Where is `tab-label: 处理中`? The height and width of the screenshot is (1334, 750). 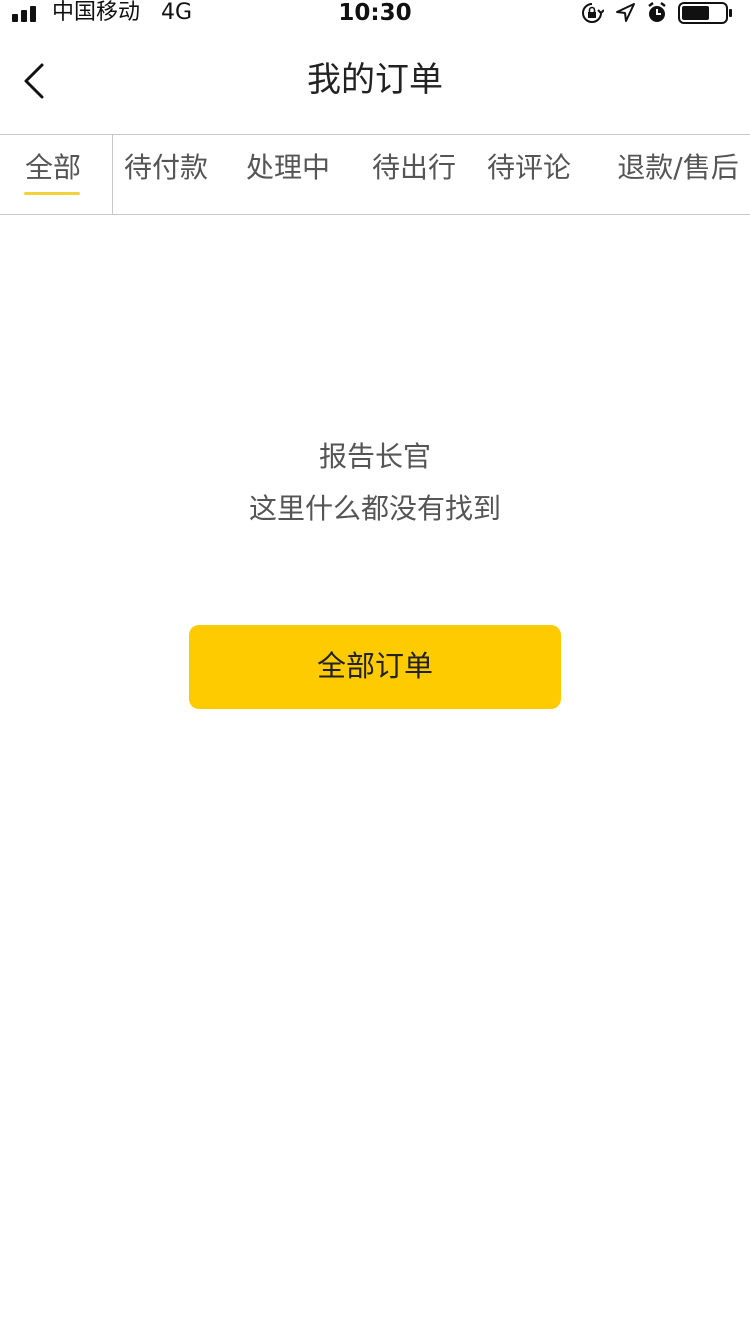 tab-label: 处理中 is located at coordinates (287, 167).